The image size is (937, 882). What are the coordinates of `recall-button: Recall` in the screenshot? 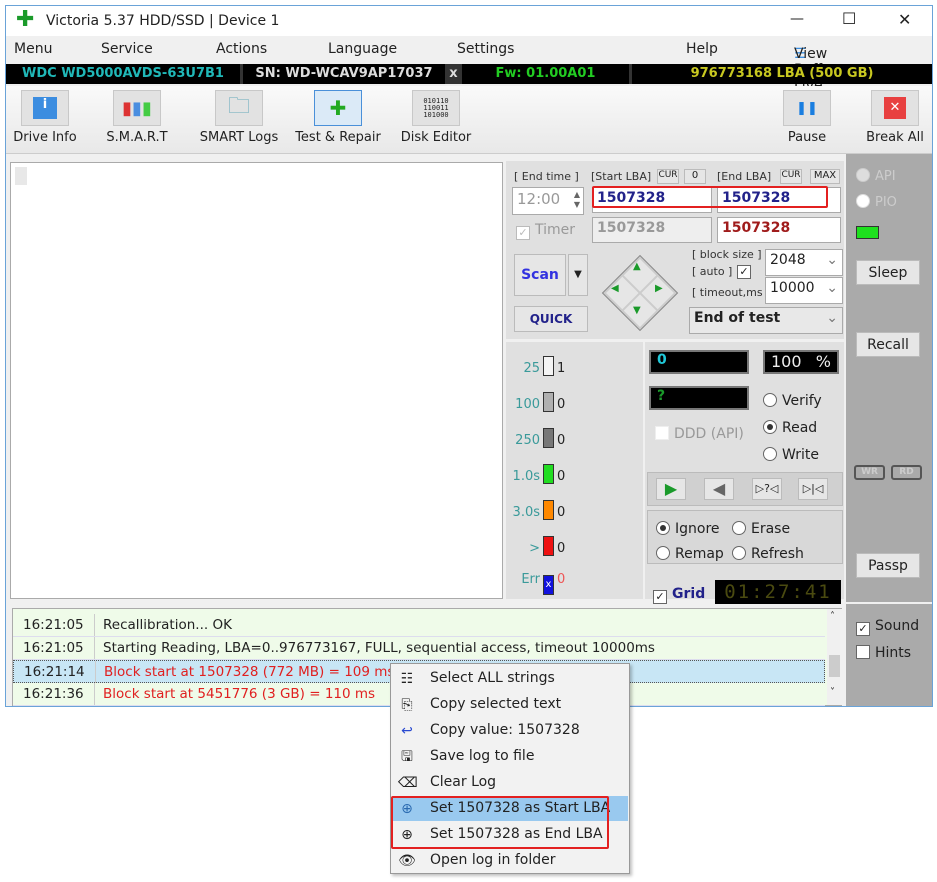 It's located at (888, 344).